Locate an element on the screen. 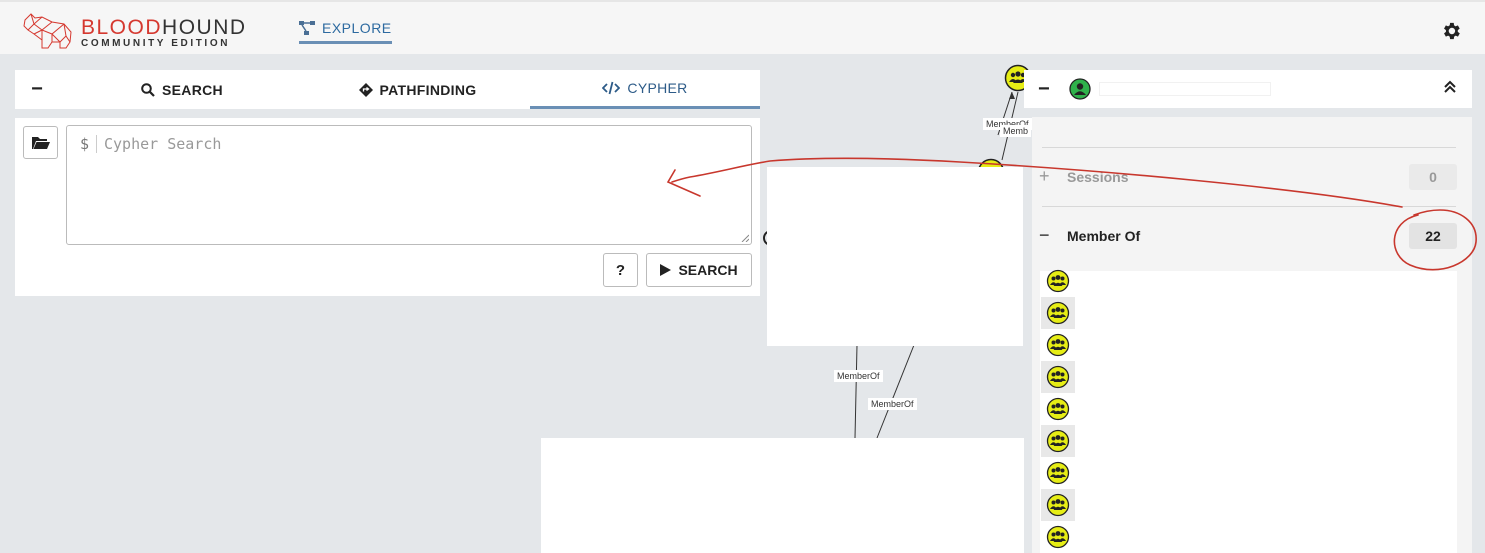 Image resolution: width=1485 pixels, height=553 pixels. code-icon is located at coordinates (611, 88).